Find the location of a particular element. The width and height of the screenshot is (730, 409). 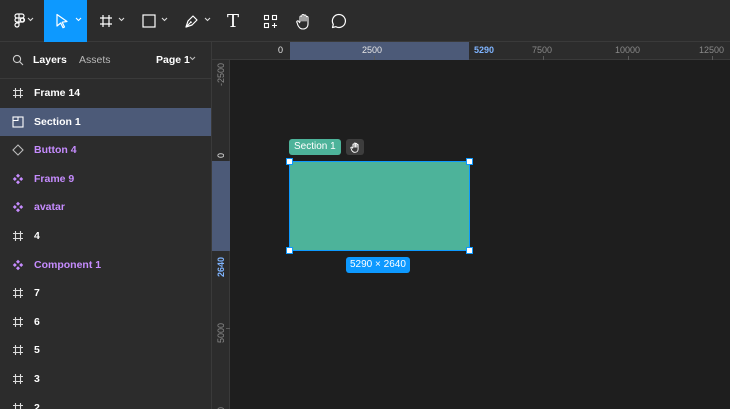

hand-tool-button is located at coordinates (304, 21).